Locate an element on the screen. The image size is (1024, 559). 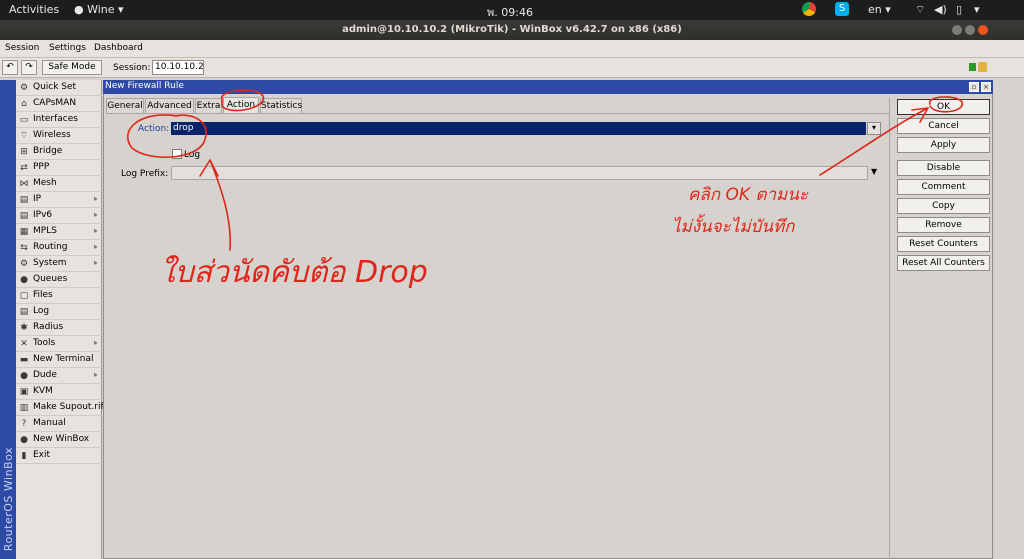
annotation-action-note: ใบส่วนัดคับต้อ Drop is located at coordinates (294, 272).